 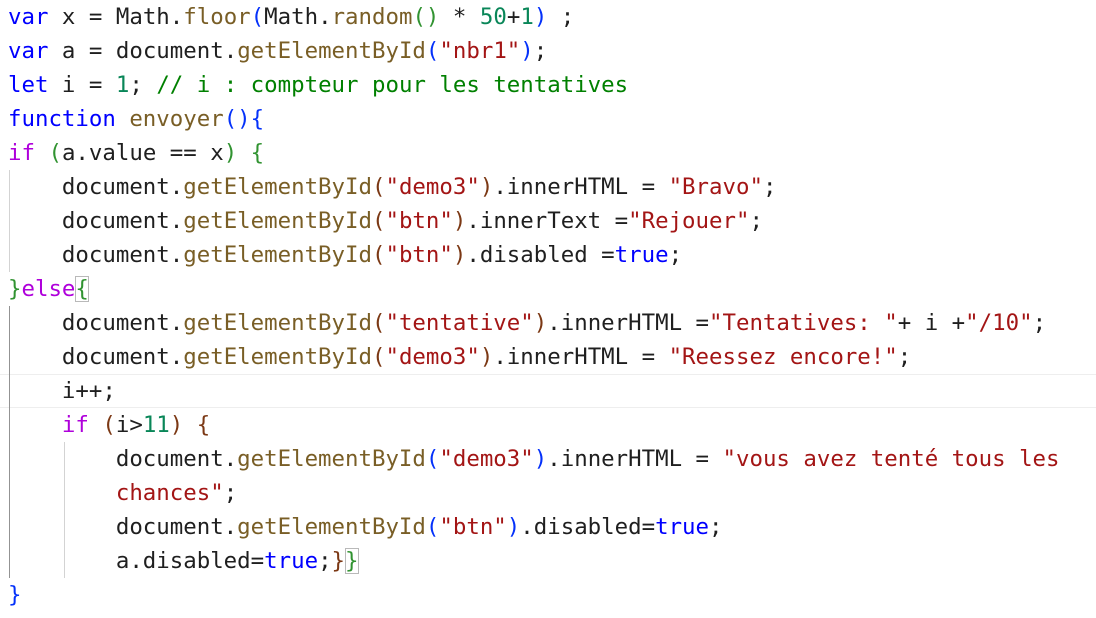 I want to click on code-token: "Reessez encore!", so click(x=783, y=357).